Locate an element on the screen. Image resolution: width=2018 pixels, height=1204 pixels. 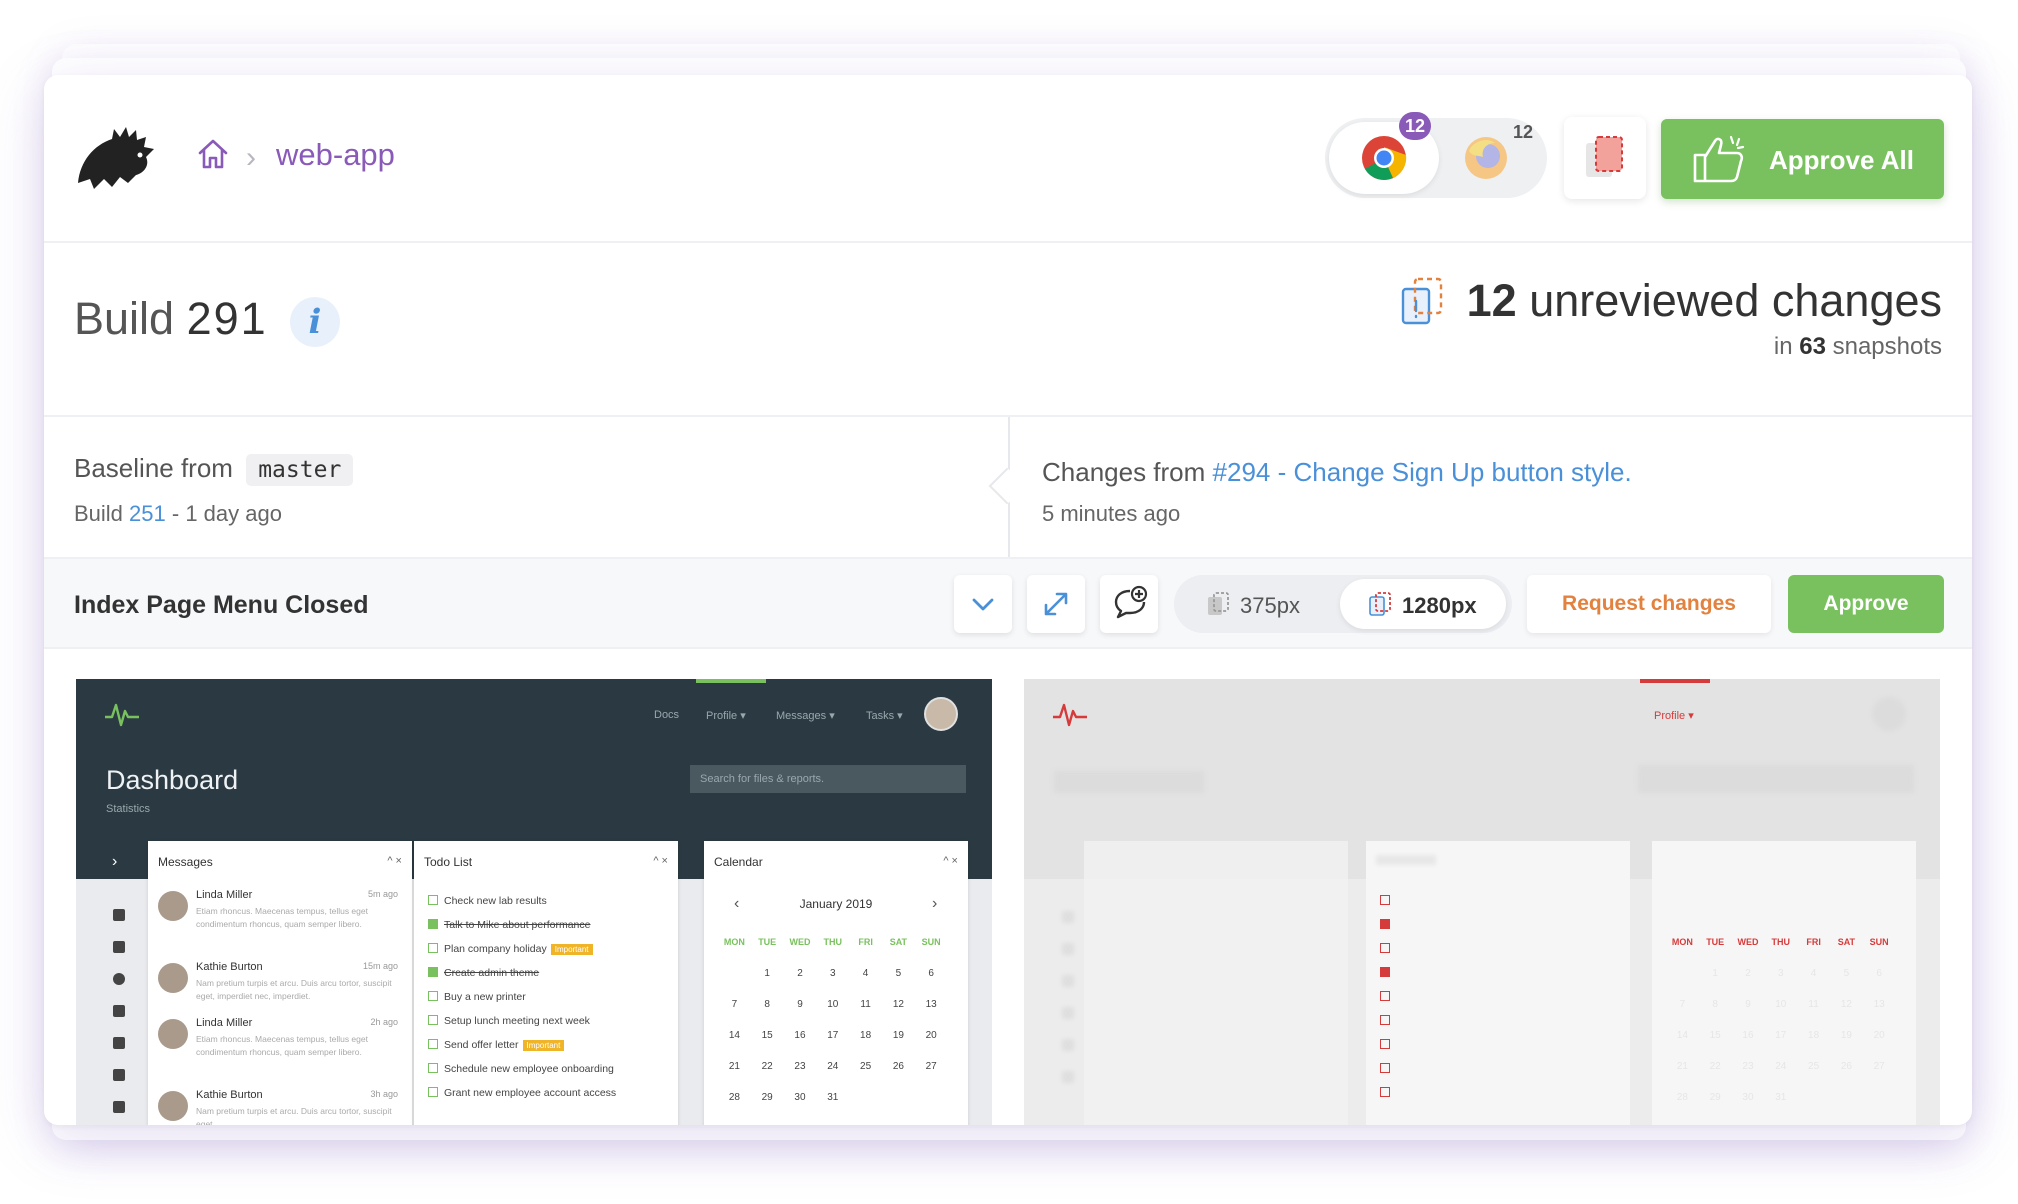
todo-item: Check new lab results is located at coordinates (487, 901).